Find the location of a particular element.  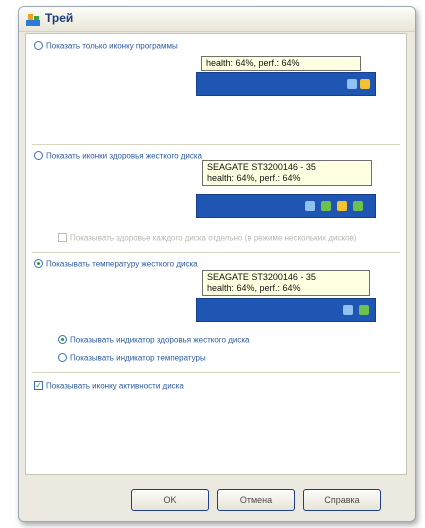

radio-icon-only is located at coordinates (38, 46).